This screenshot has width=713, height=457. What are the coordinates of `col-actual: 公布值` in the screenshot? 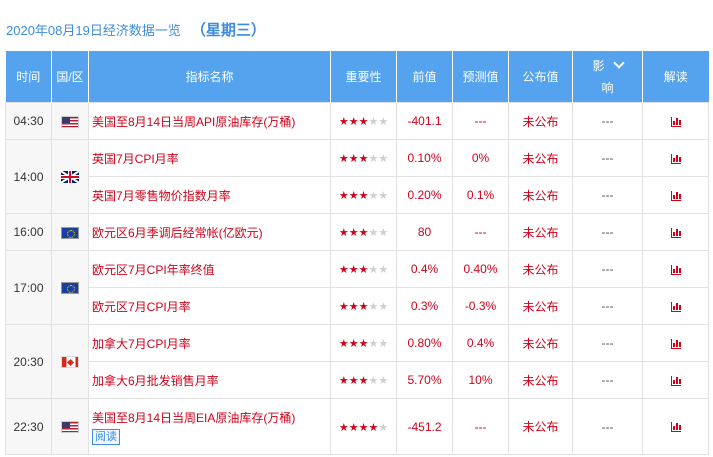 It's located at (540, 77).